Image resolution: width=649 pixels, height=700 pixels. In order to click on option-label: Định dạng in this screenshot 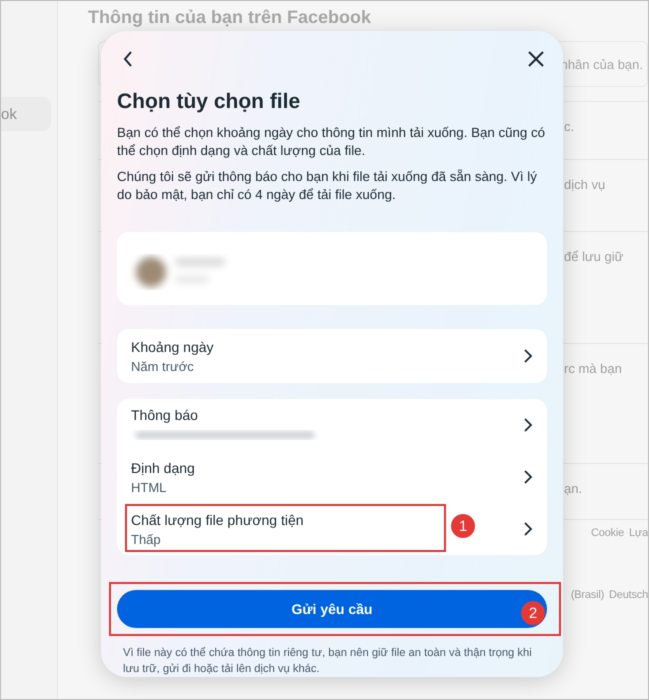, I will do `click(163, 468)`.